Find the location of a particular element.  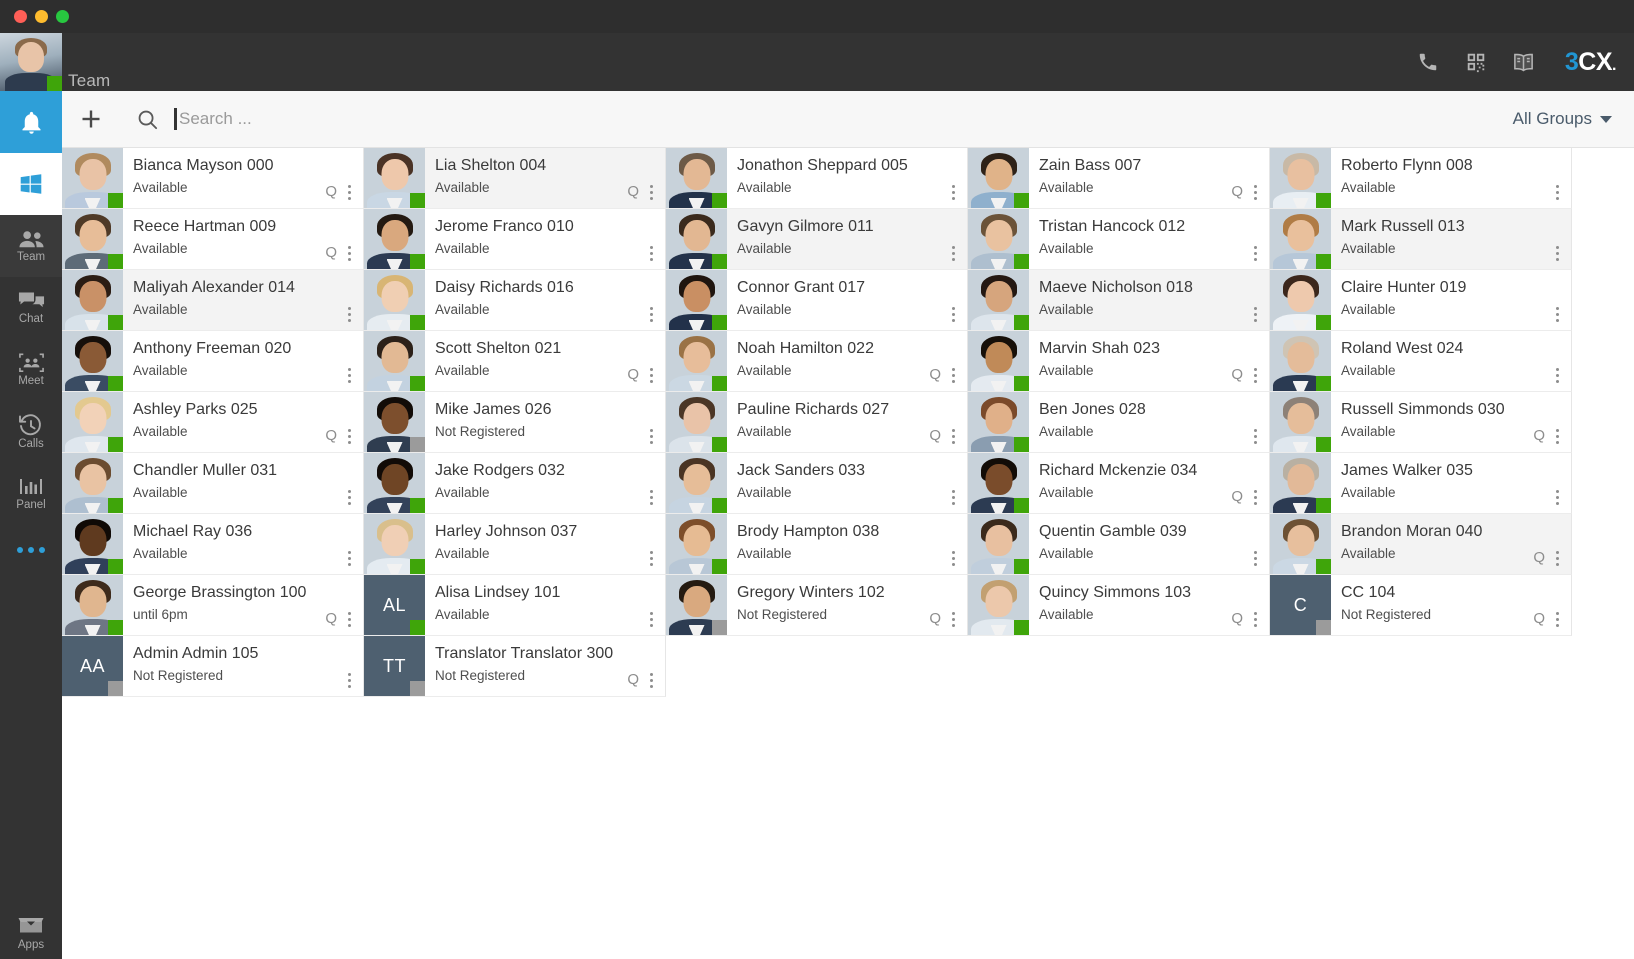

contact-card: Jake Rodgers 032 Available is located at coordinates (515, 483).